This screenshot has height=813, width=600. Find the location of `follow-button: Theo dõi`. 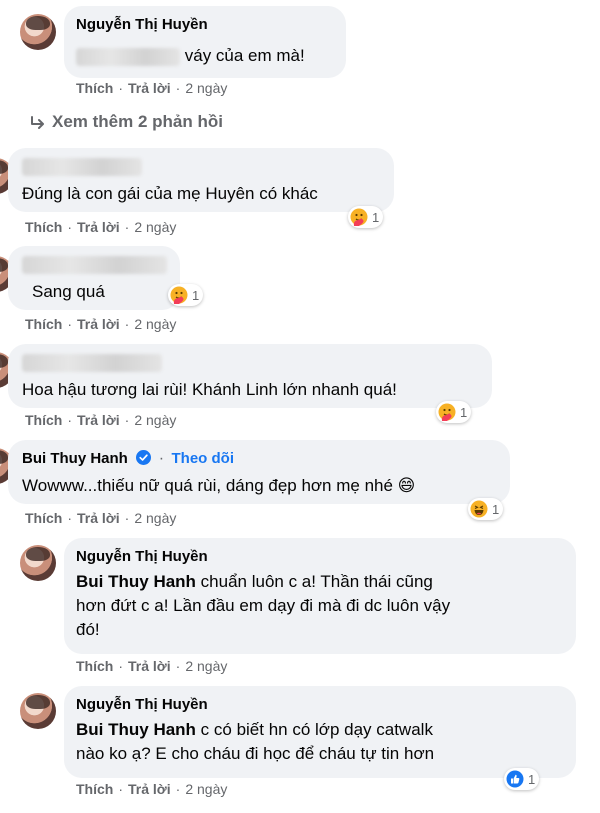

follow-button: Theo dõi is located at coordinates (203, 458).